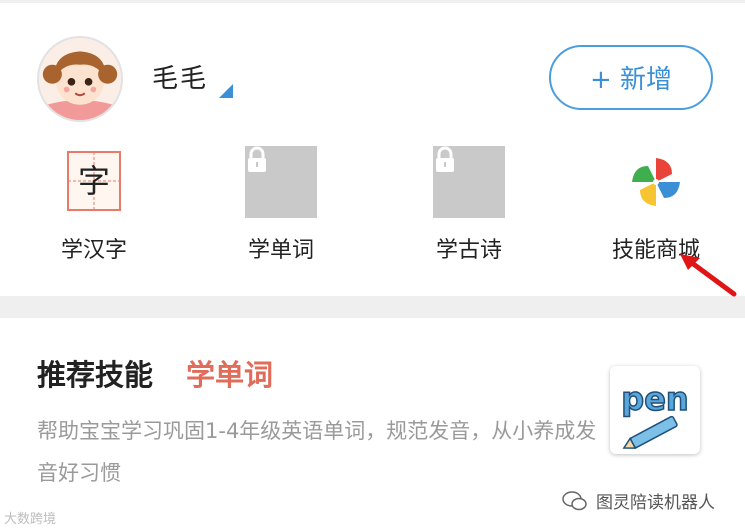 This screenshot has width=745, height=531. What do you see at coordinates (468, 250) in the screenshot?
I see `skill-label: 学古诗` at bounding box center [468, 250].